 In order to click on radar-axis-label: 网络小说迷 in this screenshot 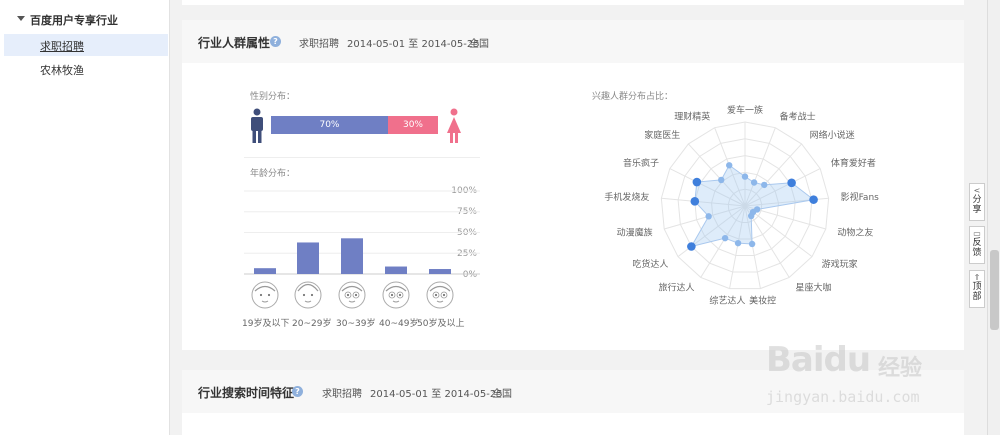, I will do `click(832, 135)`.